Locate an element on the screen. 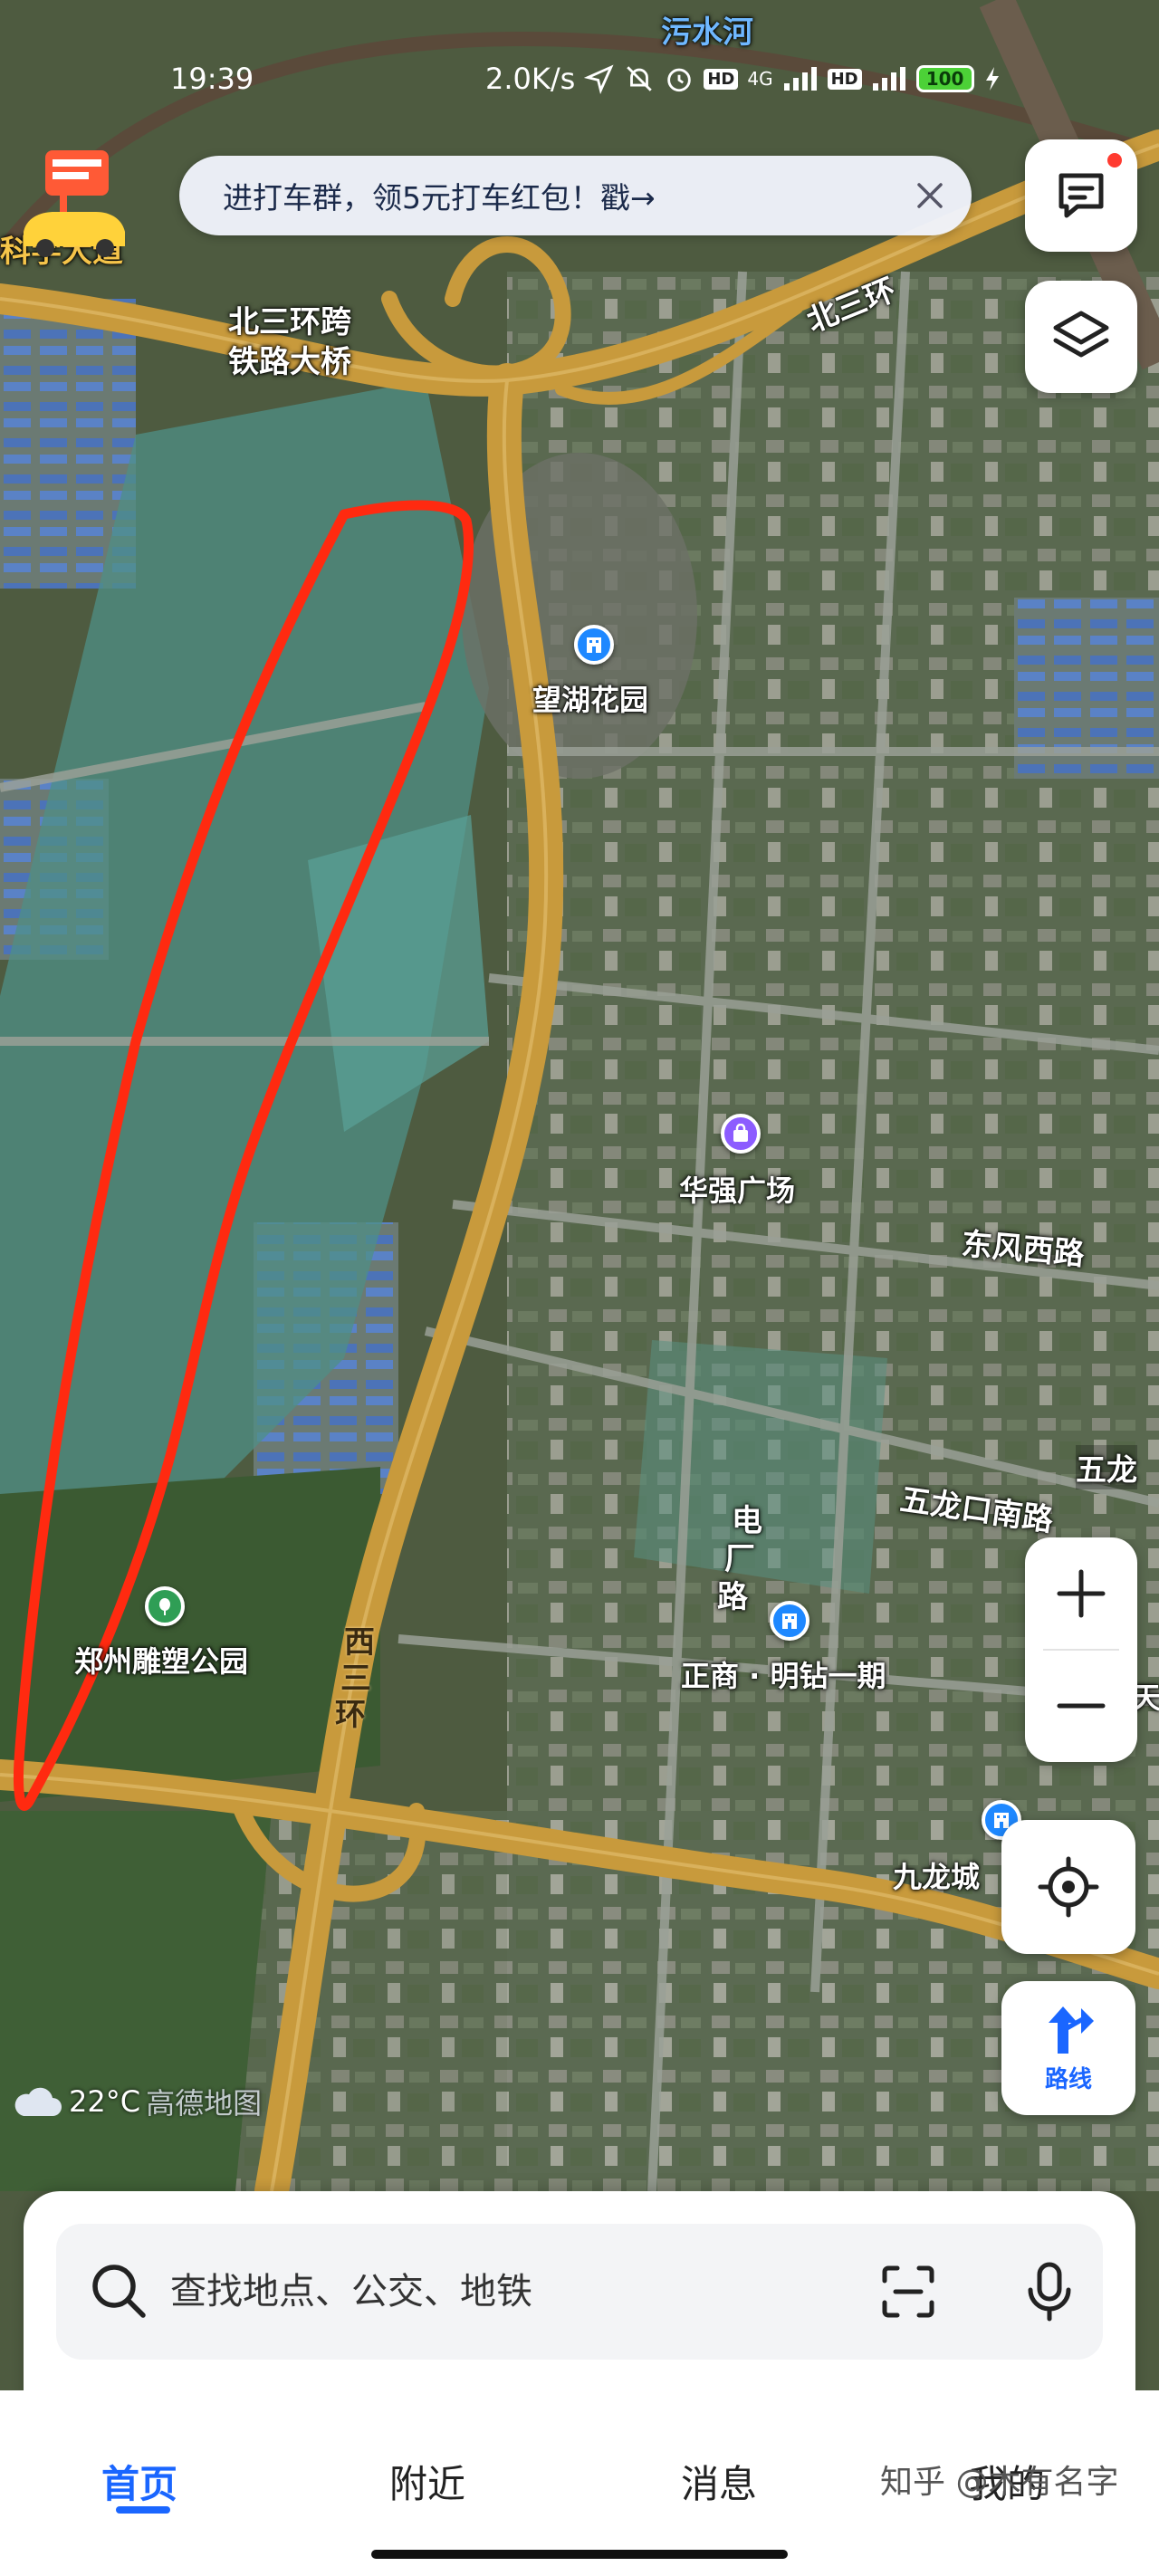 The width and height of the screenshot is (1159, 2576). microphone-icon is located at coordinates (1049, 2292).